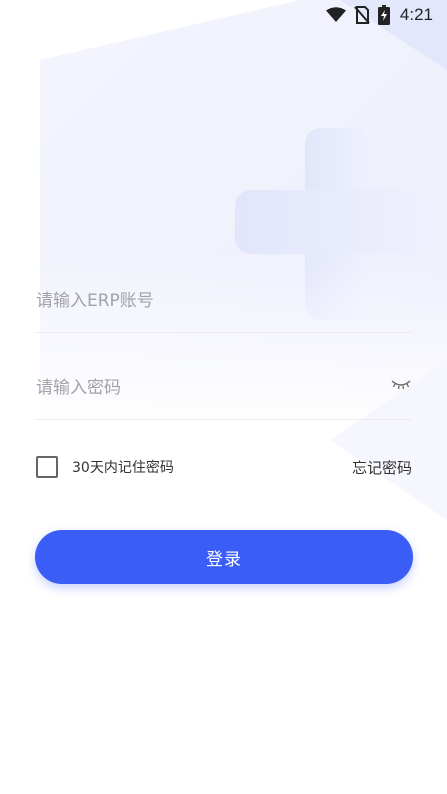  What do you see at coordinates (224, 557) in the screenshot?
I see `login-button: 登录` at bounding box center [224, 557].